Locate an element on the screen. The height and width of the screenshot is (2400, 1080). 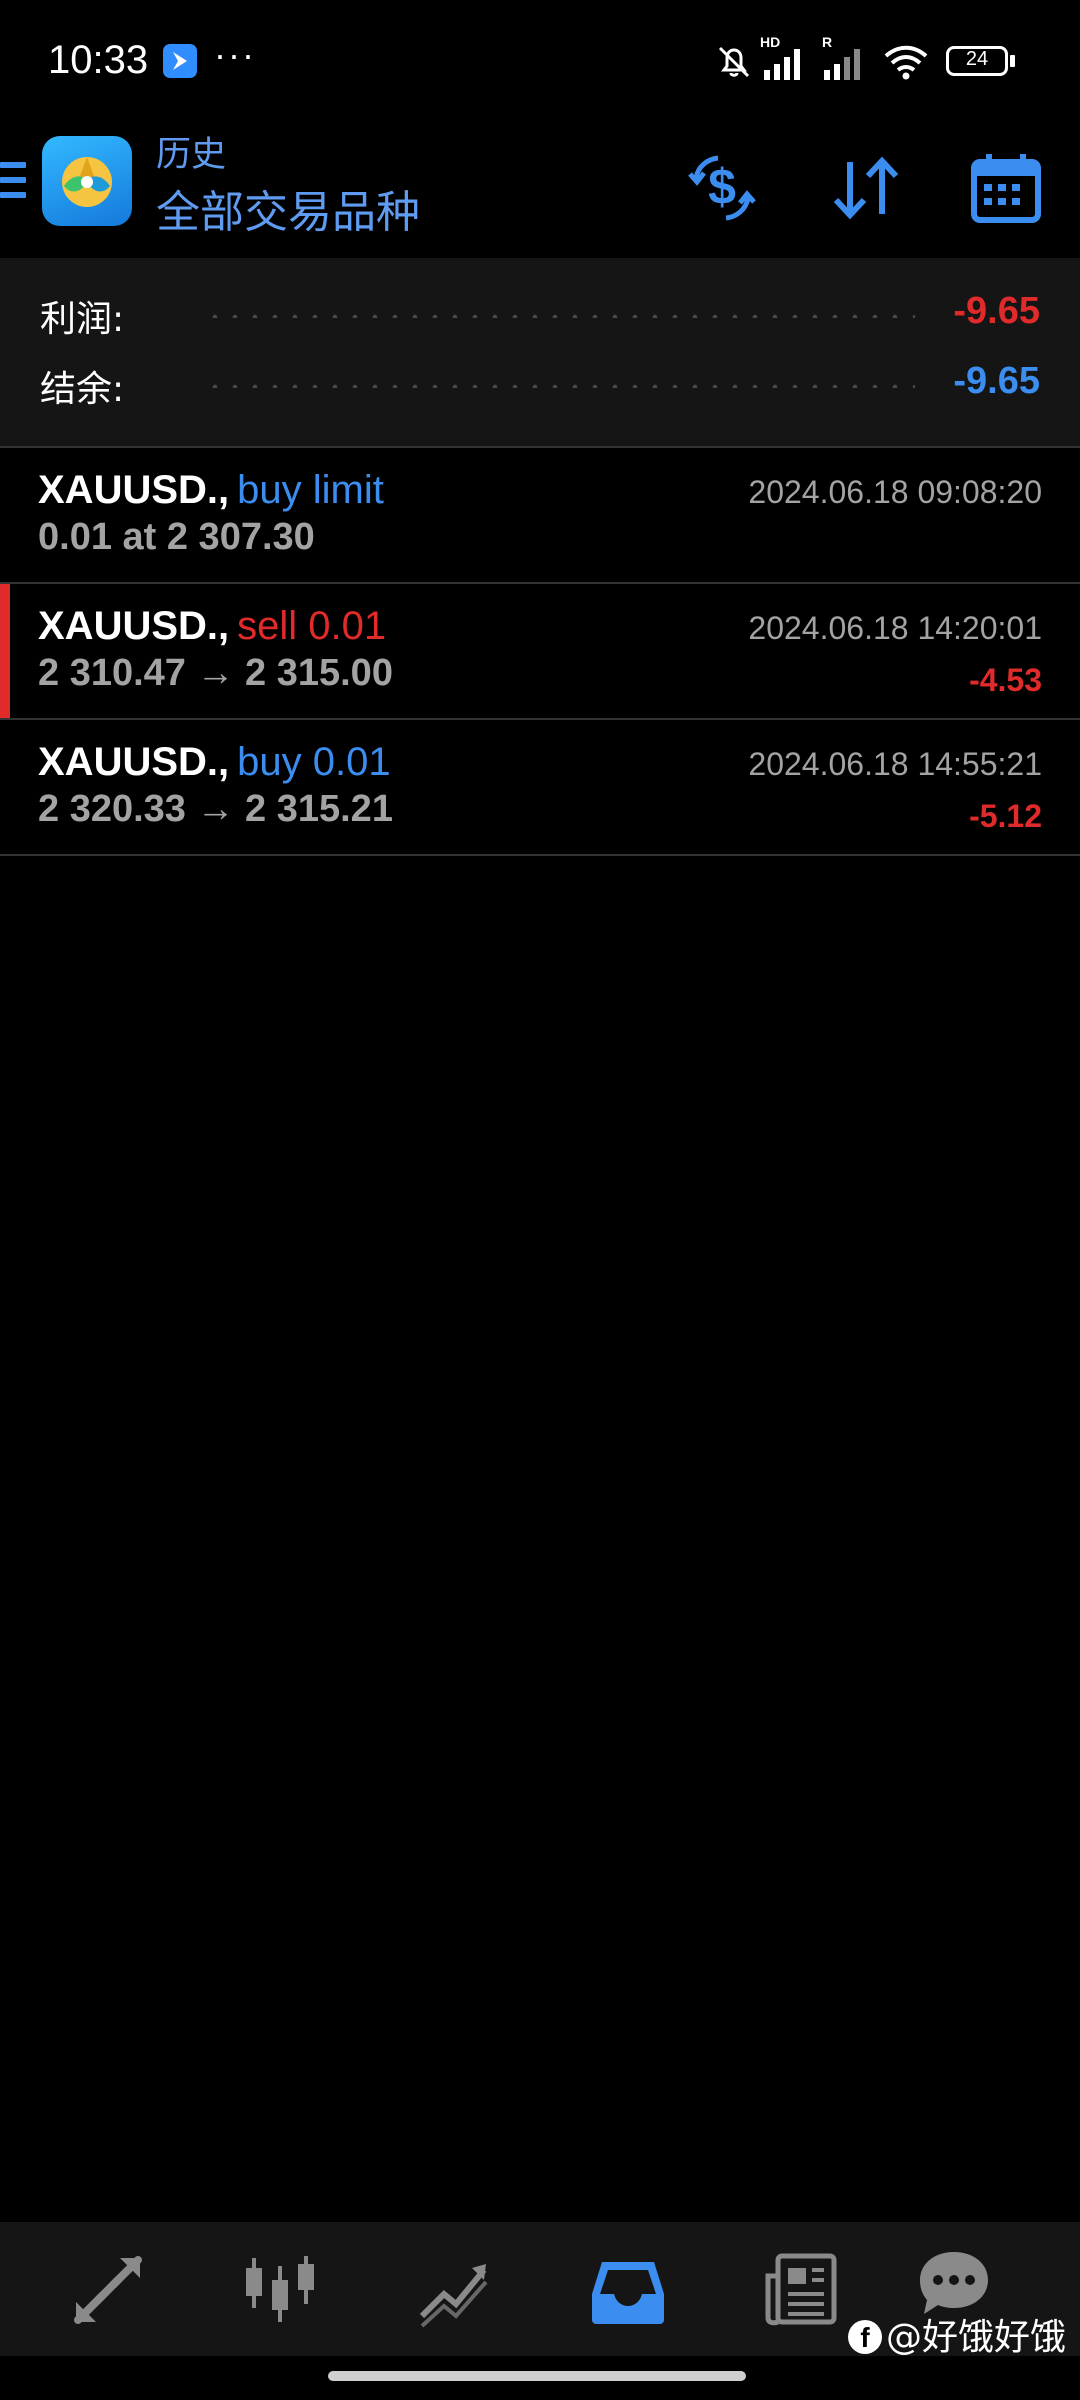
calendar-button is located at coordinates (1006, 188).